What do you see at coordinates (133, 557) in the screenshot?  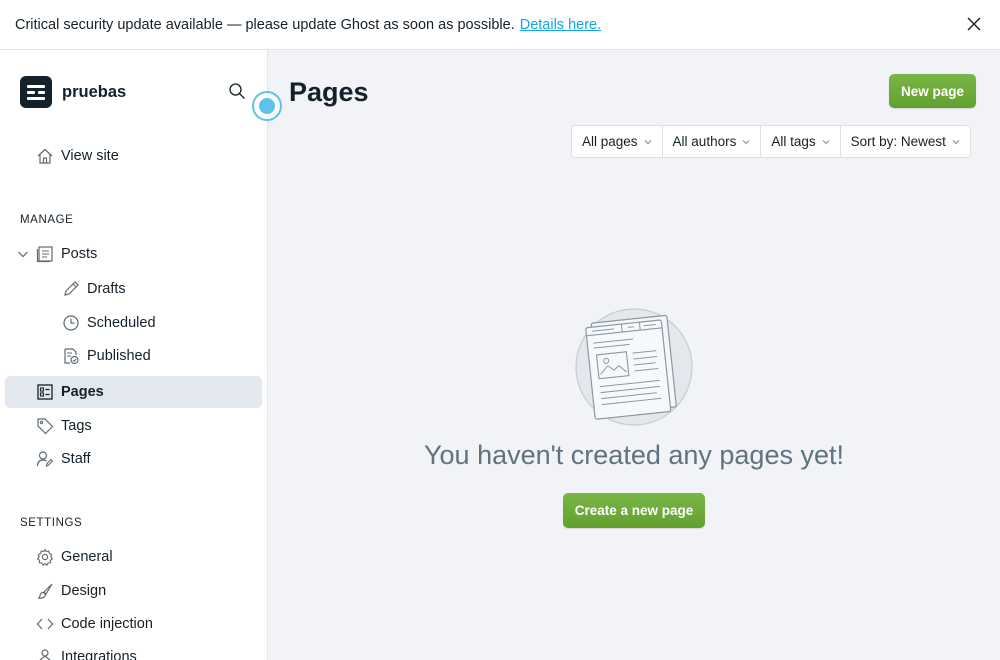 I see `nav-general: General` at bounding box center [133, 557].